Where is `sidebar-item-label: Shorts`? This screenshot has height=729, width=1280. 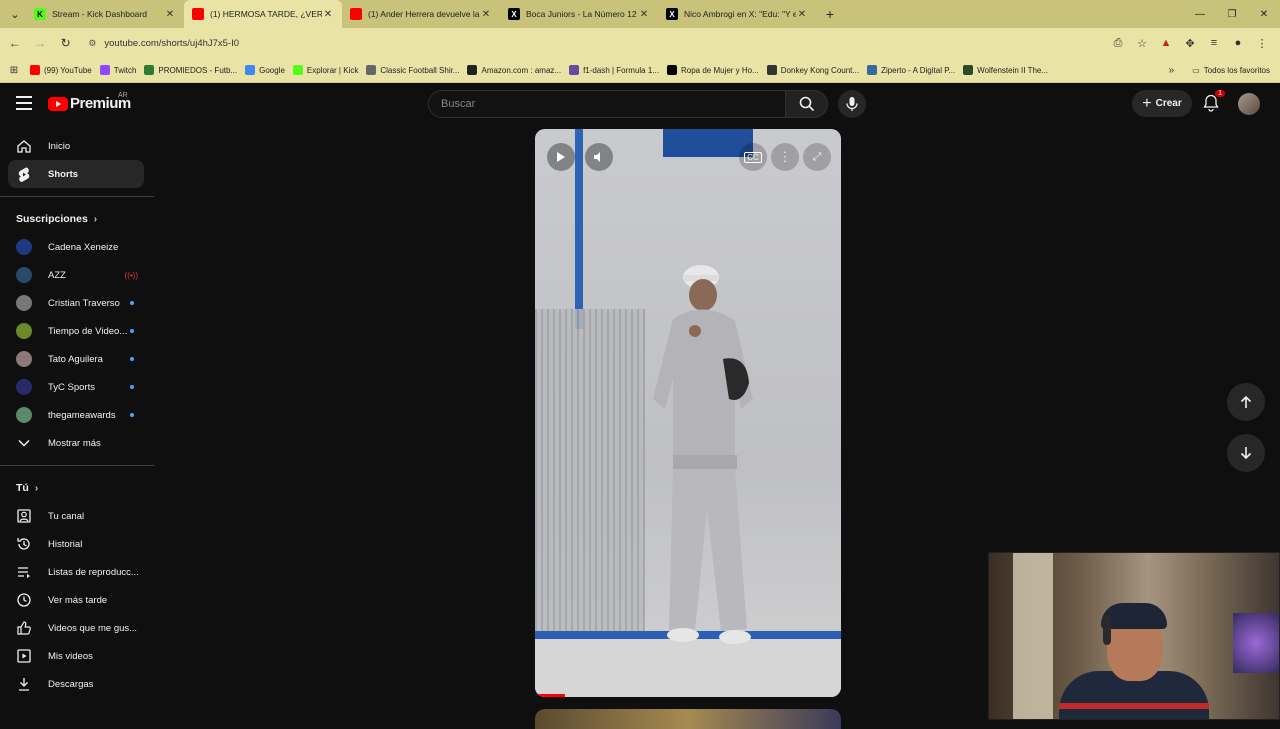
sidebar-item-label: Shorts is located at coordinates (63, 174).